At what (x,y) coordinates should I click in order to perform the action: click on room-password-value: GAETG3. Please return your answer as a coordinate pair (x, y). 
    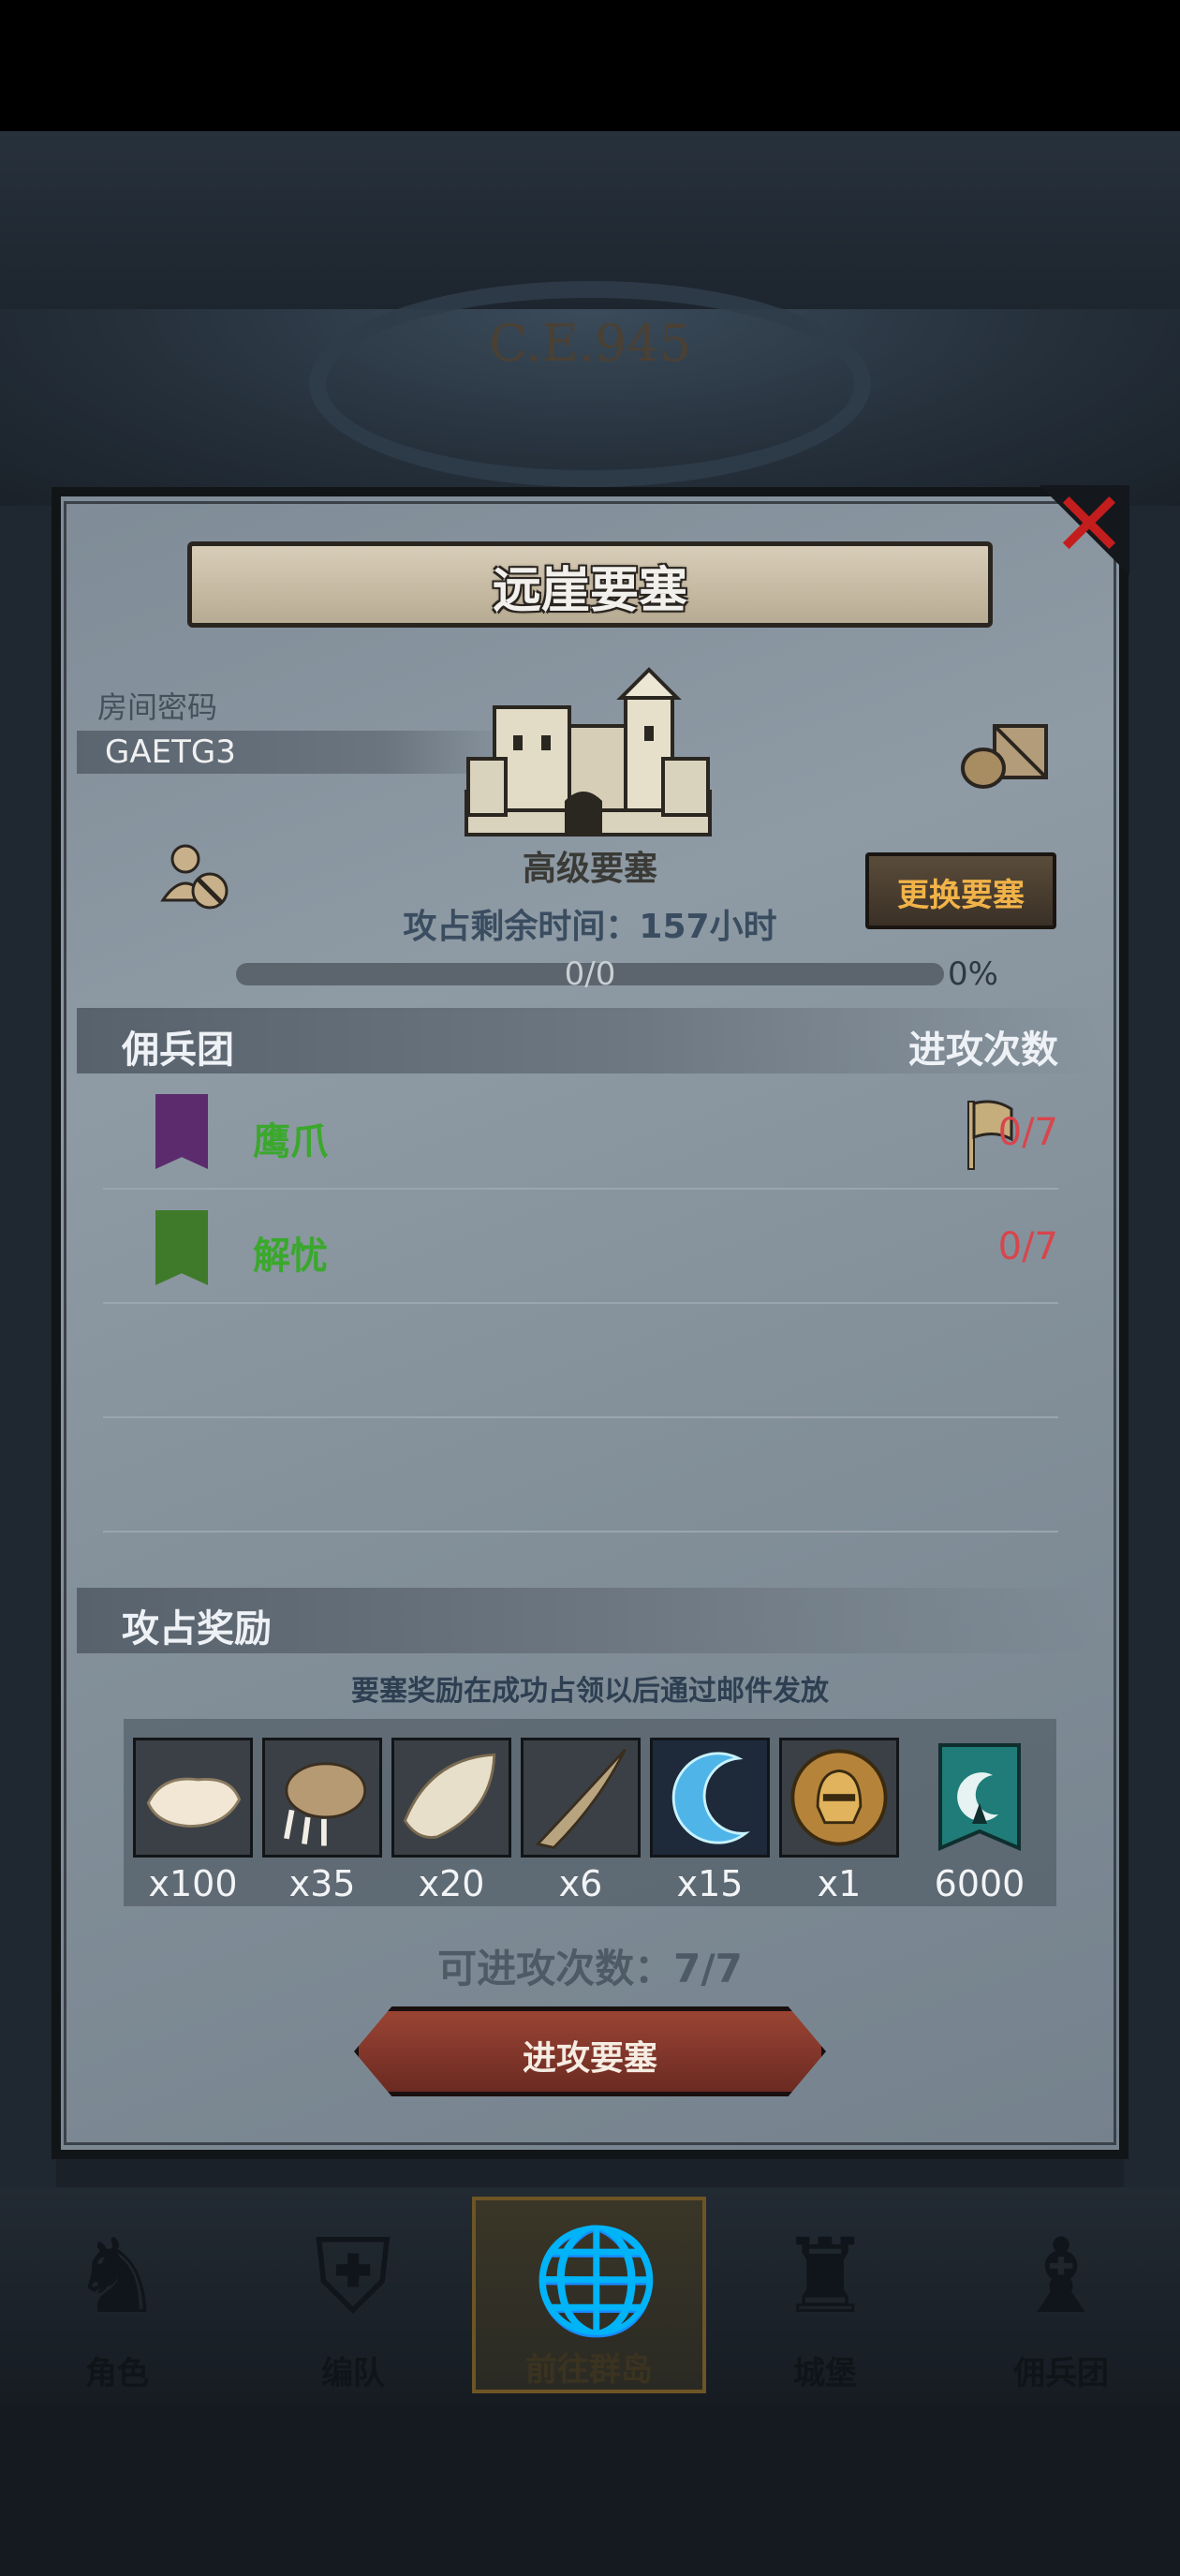
    Looking at the image, I should click on (171, 752).